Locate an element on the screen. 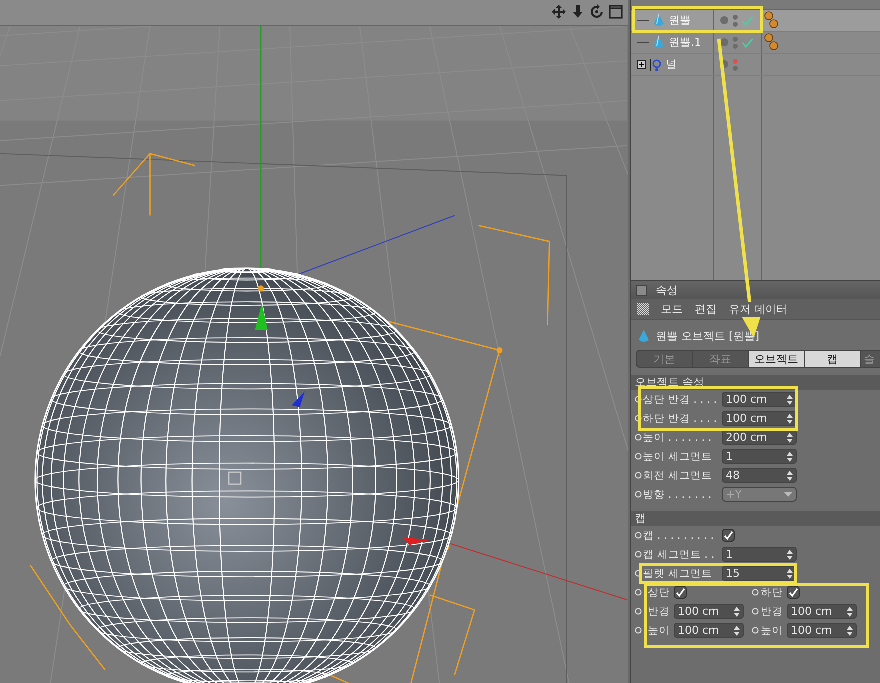 This screenshot has height=683, width=880. field-label: 상단 반경 . . . . is located at coordinates (680, 399).